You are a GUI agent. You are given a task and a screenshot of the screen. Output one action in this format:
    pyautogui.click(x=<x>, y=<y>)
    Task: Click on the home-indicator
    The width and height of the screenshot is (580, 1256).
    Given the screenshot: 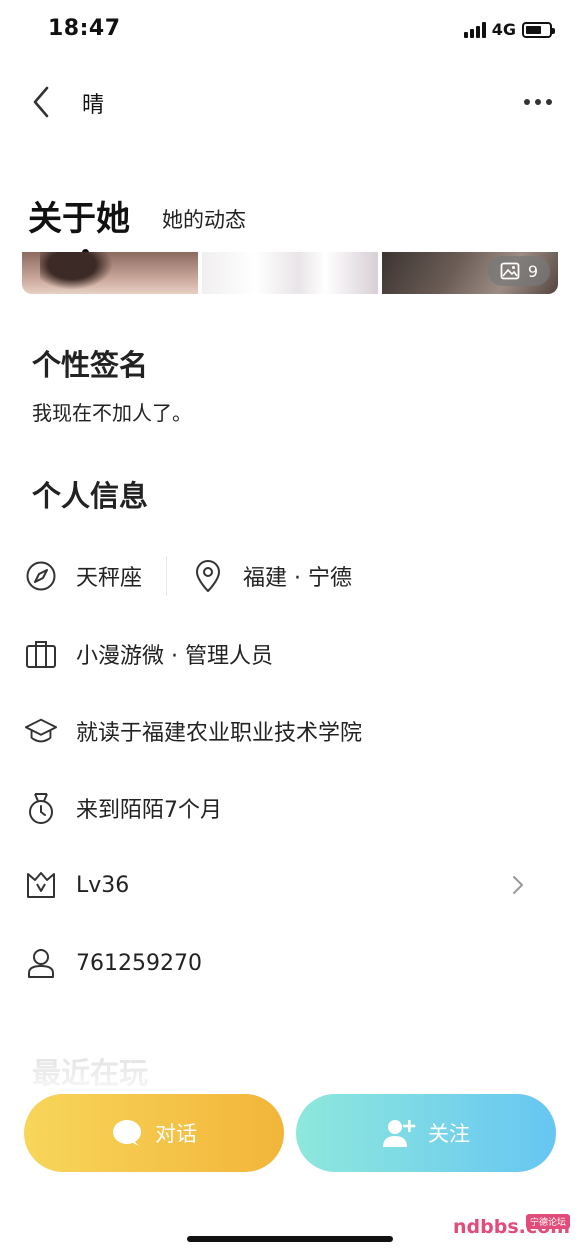 What is the action you would take?
    pyautogui.click(x=290, y=1239)
    